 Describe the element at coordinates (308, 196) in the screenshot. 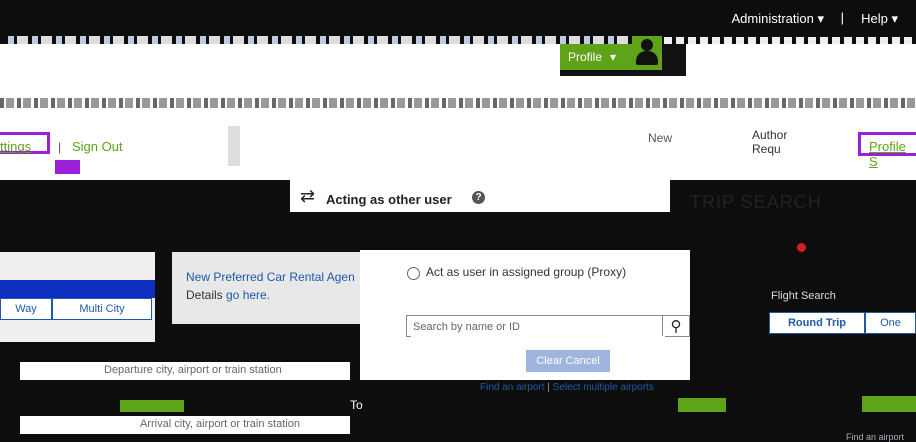

I see `shuffle-icon: ⇄` at that location.